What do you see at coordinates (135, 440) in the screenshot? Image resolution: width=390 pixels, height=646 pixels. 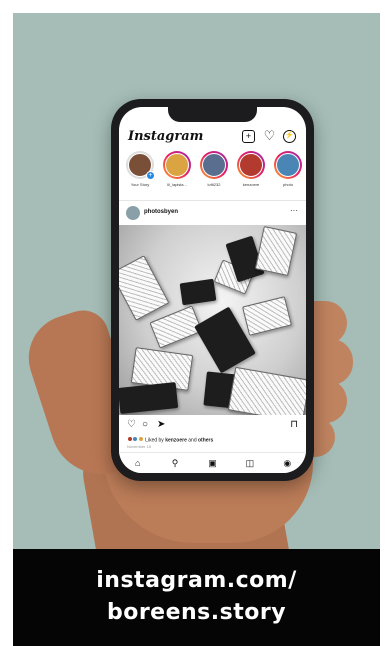 I see `liker-avatars` at bounding box center [135, 440].